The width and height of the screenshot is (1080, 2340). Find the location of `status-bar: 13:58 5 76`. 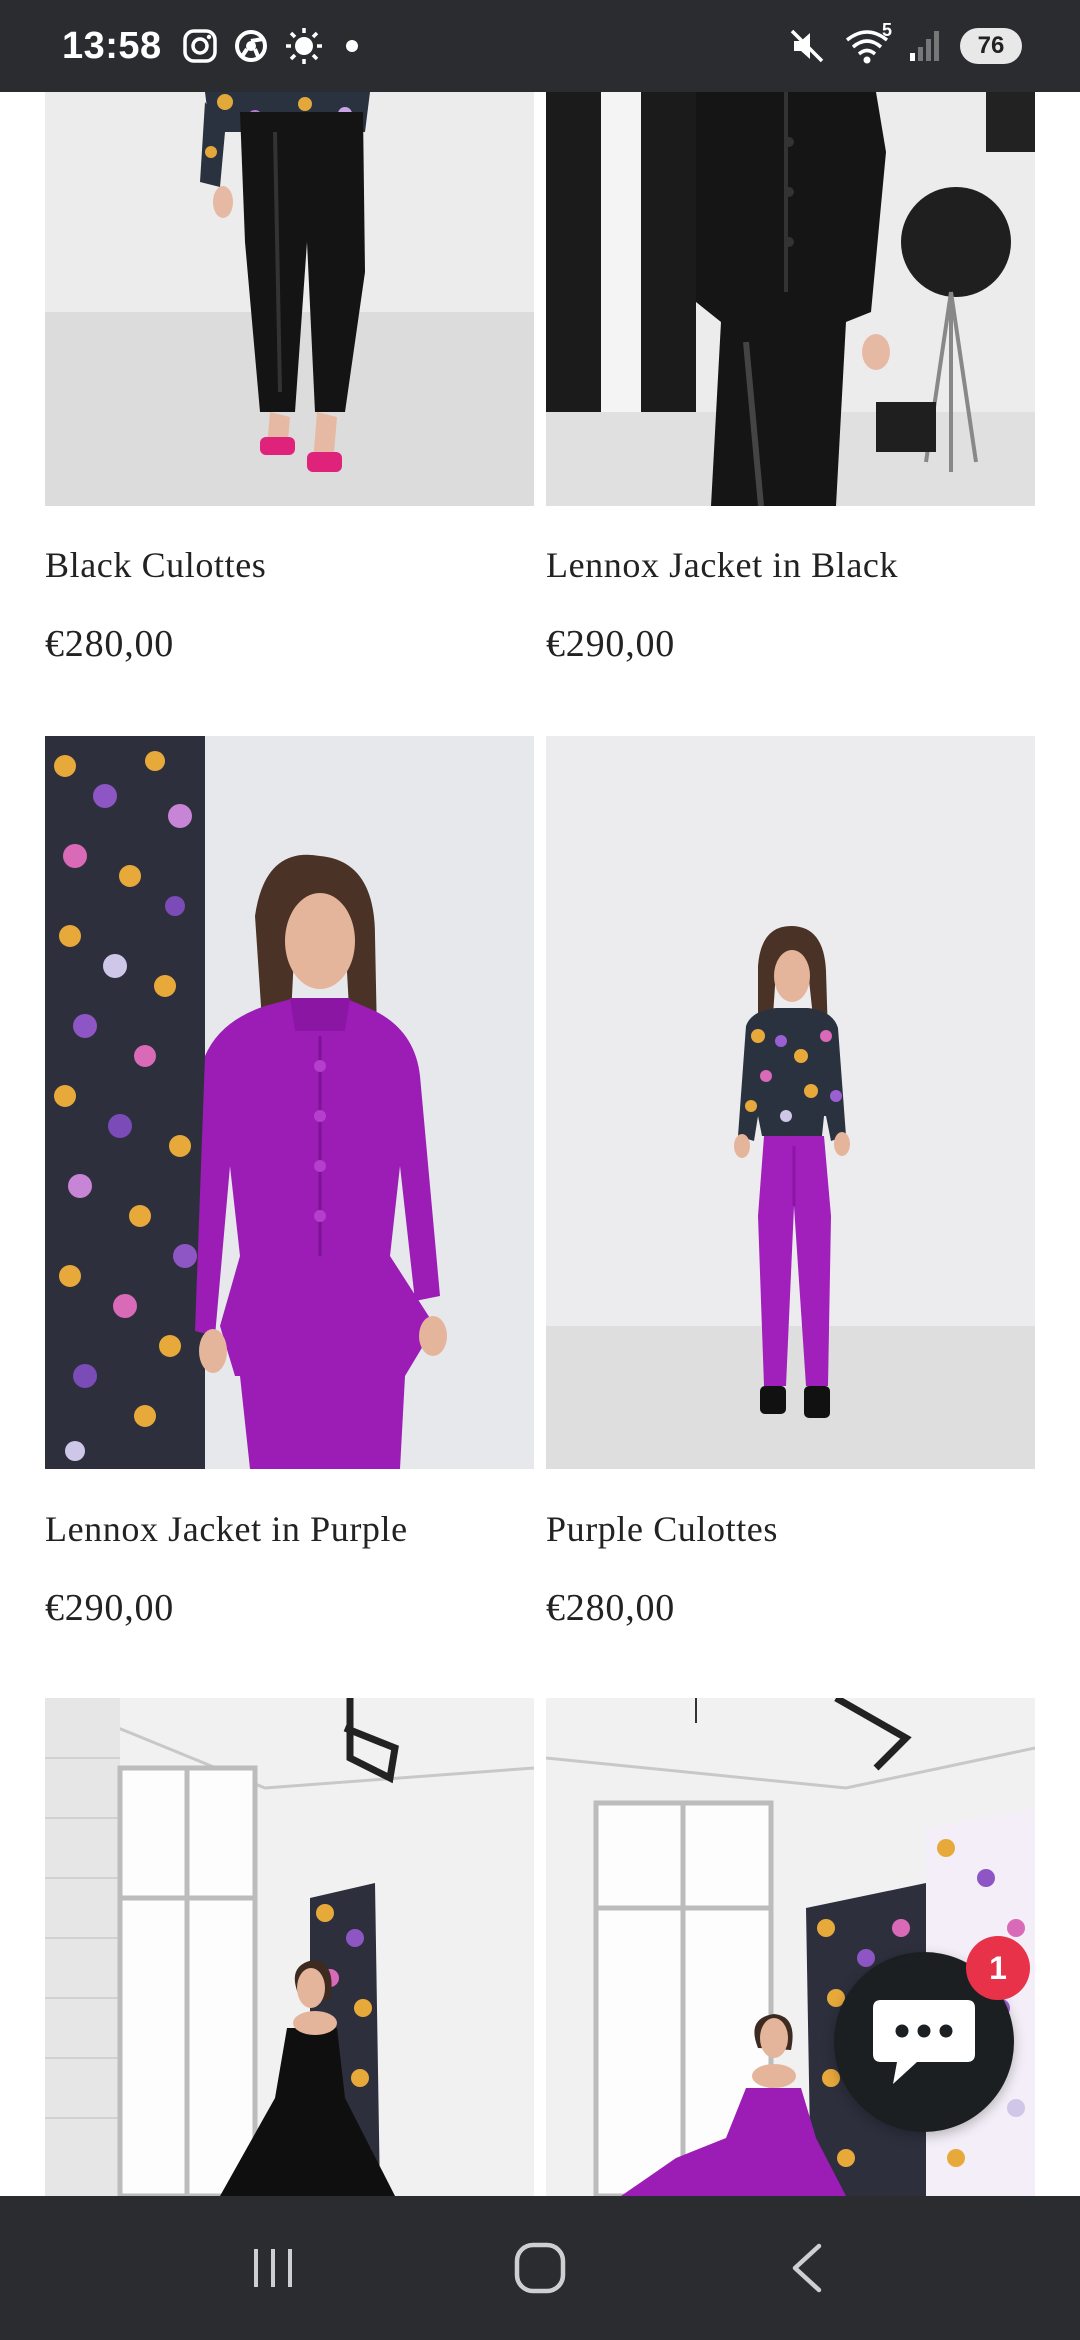

status-bar: 13:58 5 76 is located at coordinates (540, 46).